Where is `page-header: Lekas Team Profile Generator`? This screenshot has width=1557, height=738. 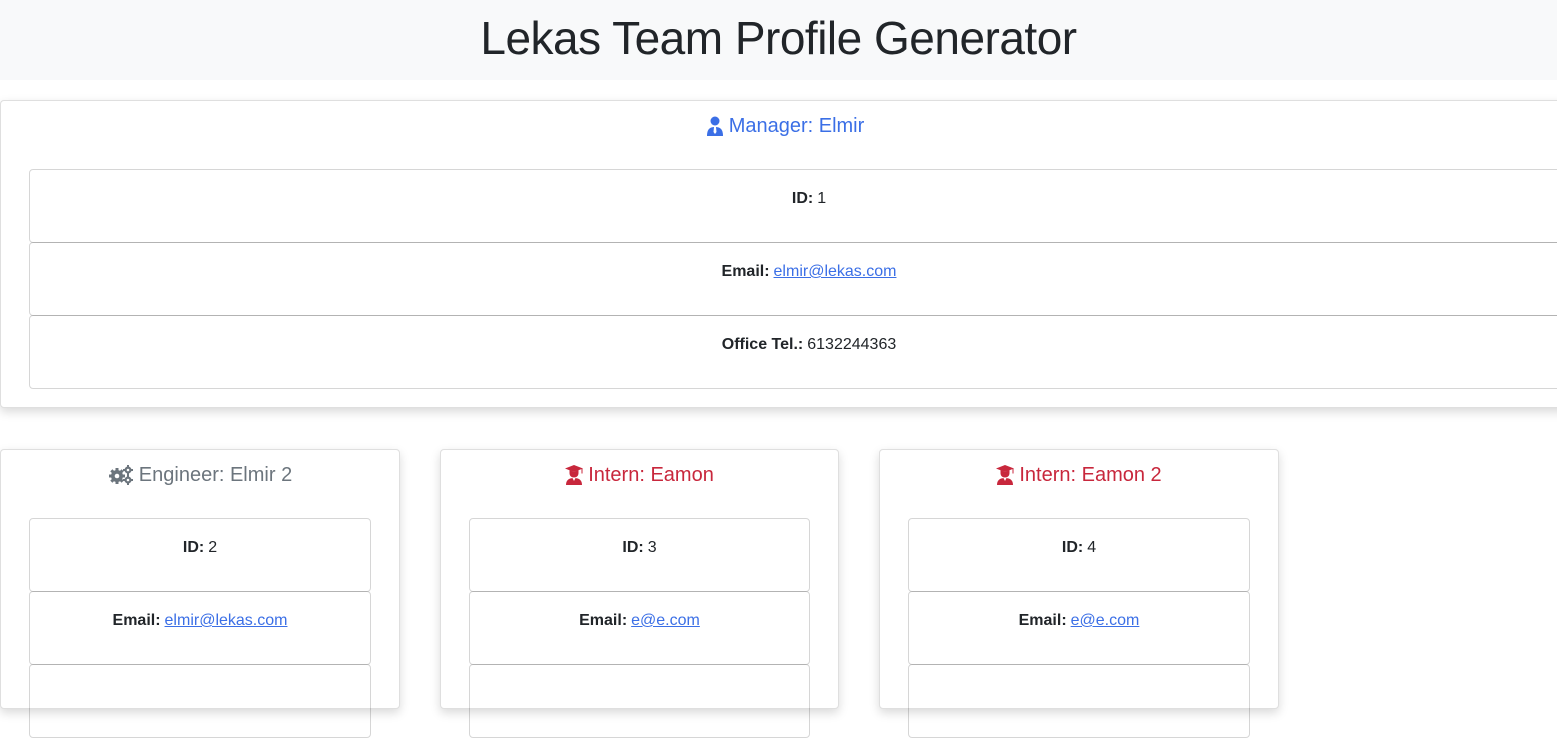 page-header: Lekas Team Profile Generator is located at coordinates (778, 40).